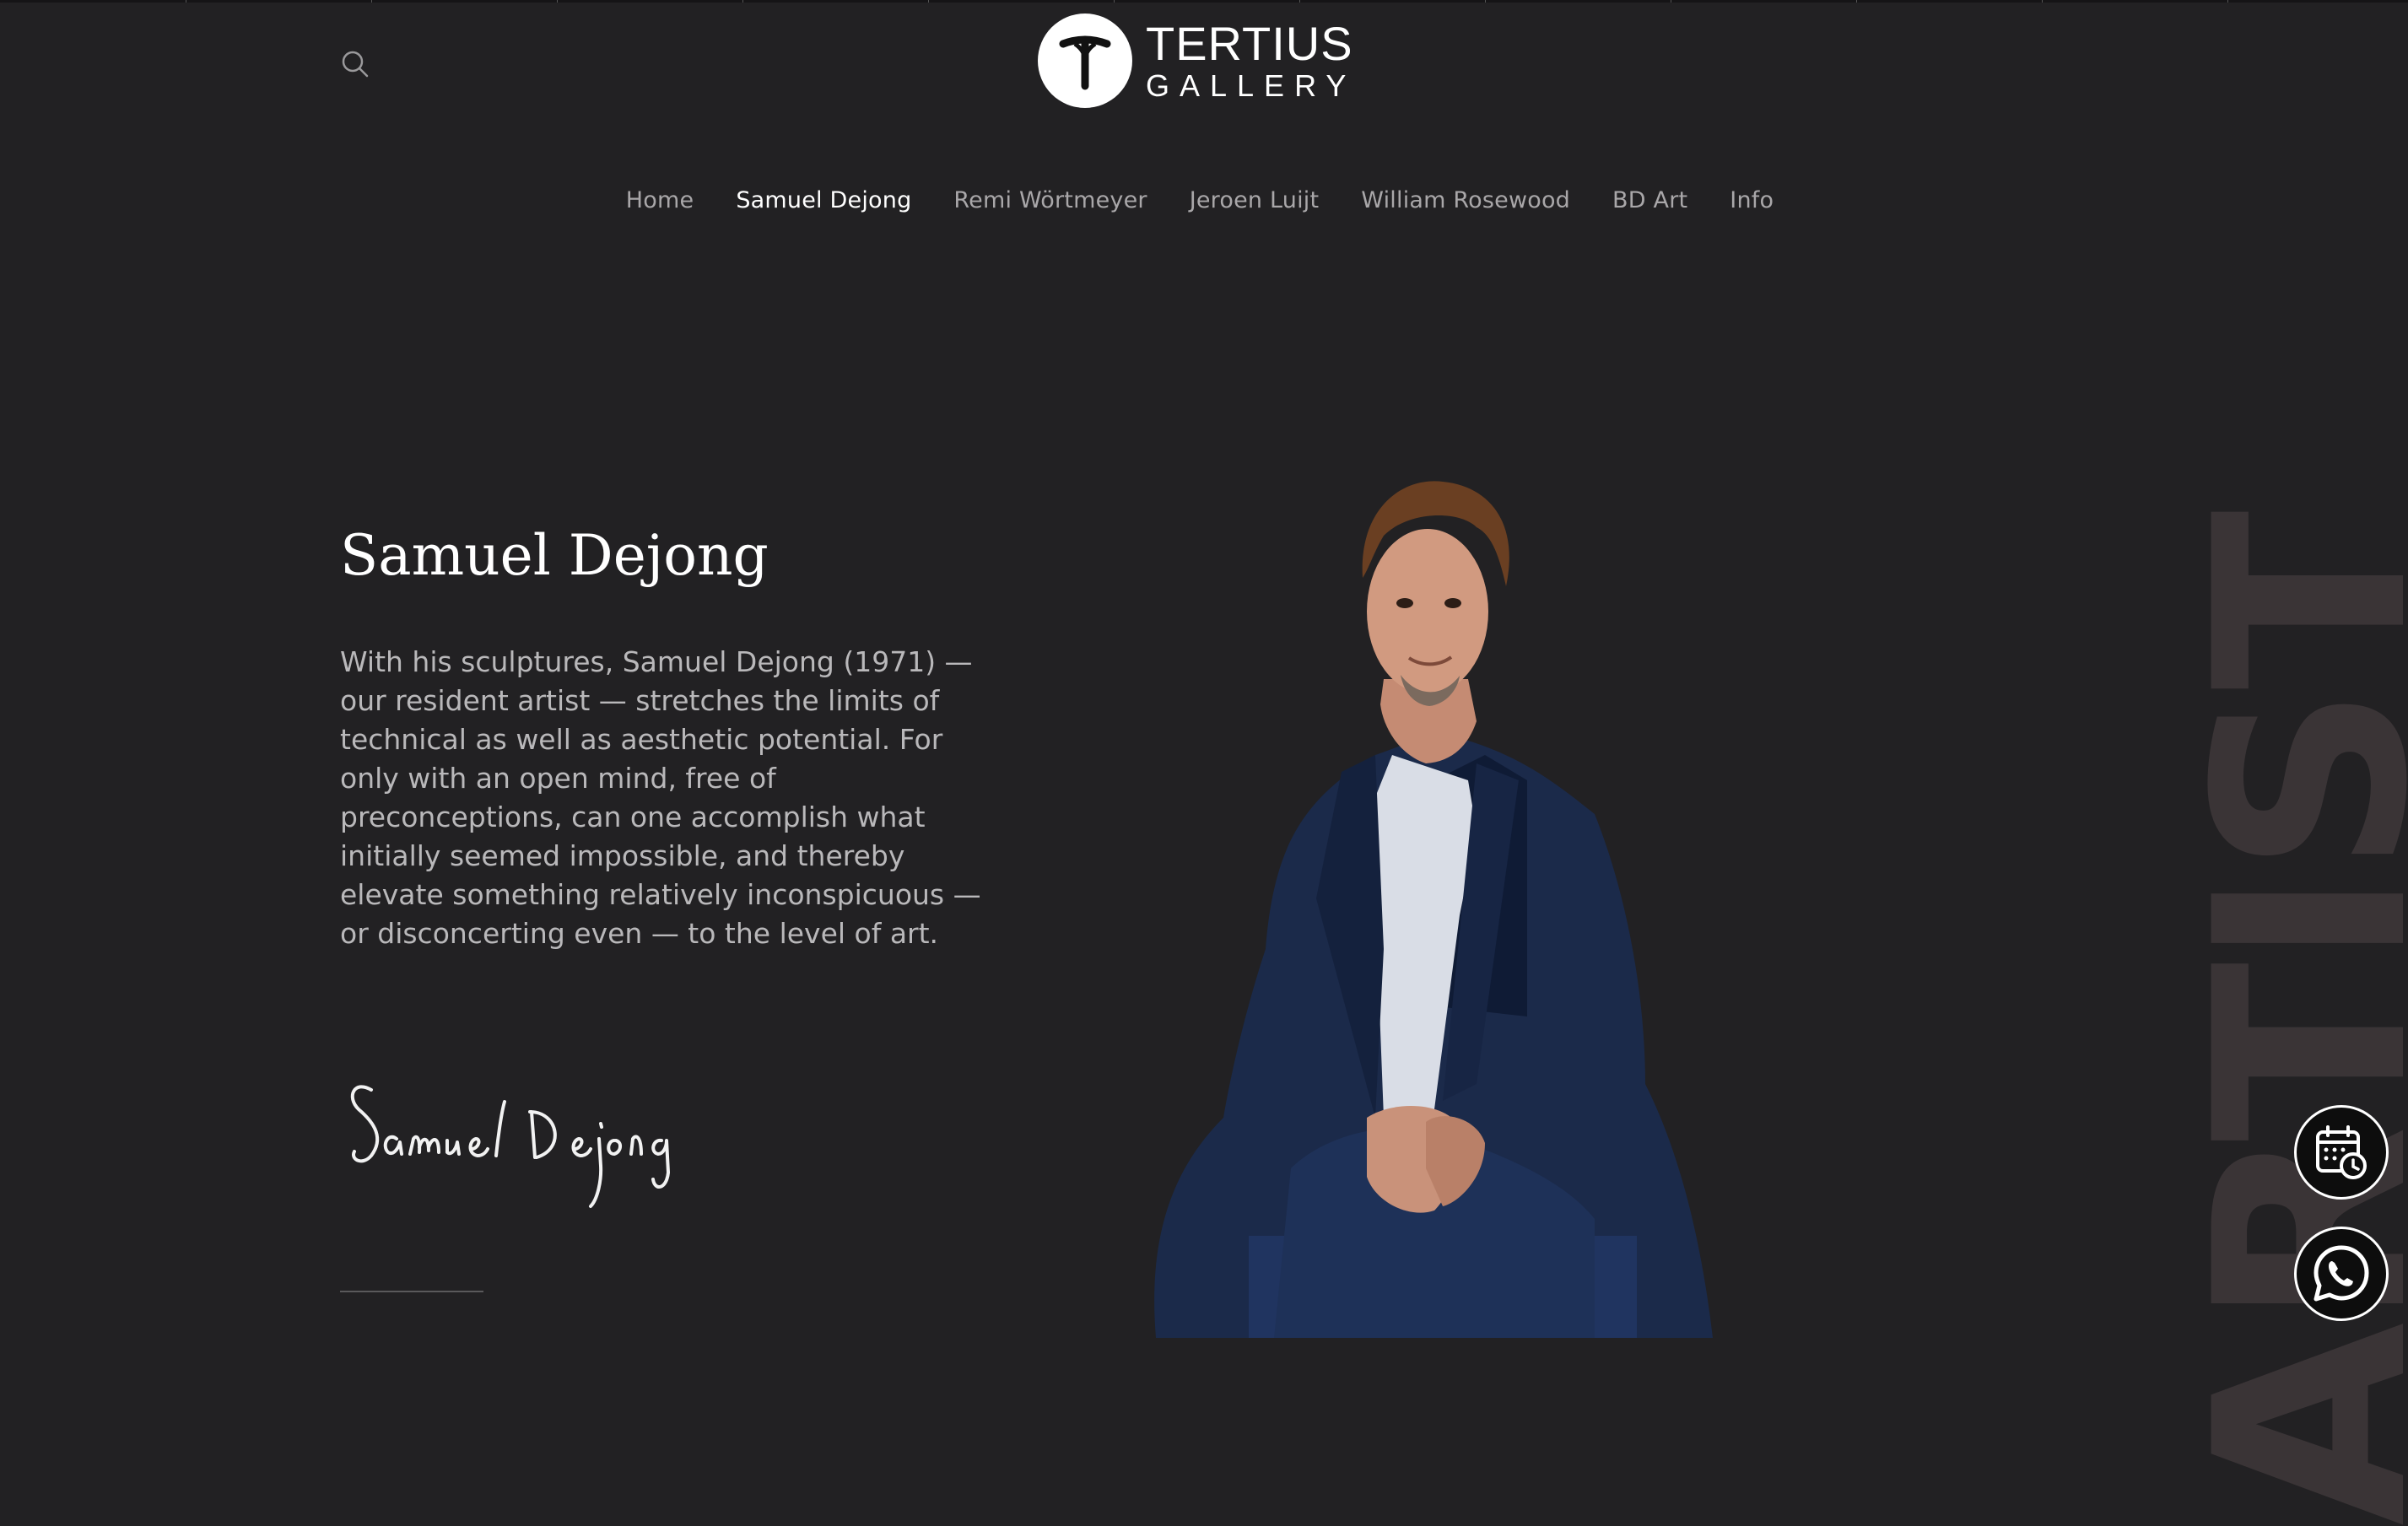 The width and height of the screenshot is (2408, 1526). I want to click on site-logo: TERTIUS GALLERY, so click(1197, 61).